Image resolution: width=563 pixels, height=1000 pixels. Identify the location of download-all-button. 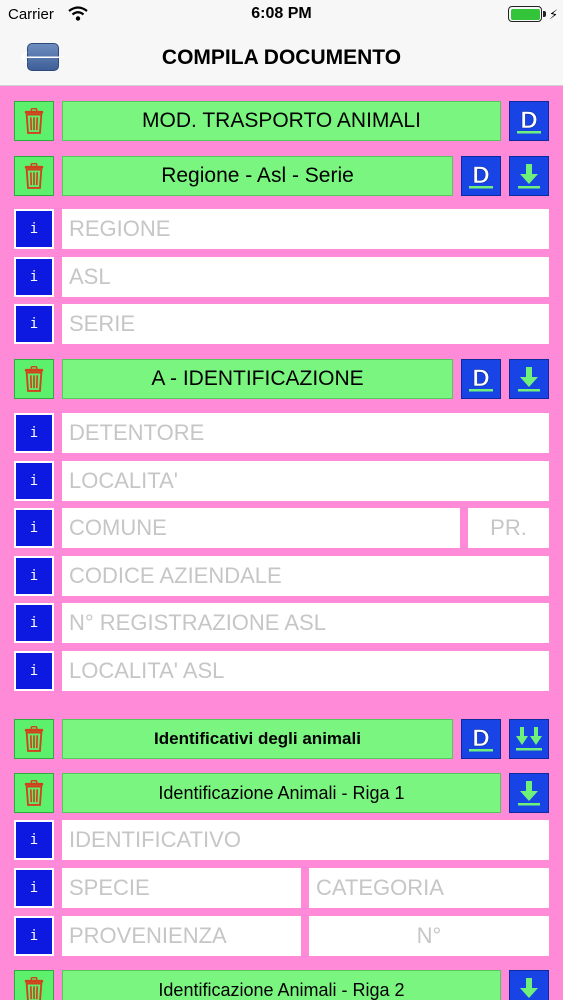
(529, 739).